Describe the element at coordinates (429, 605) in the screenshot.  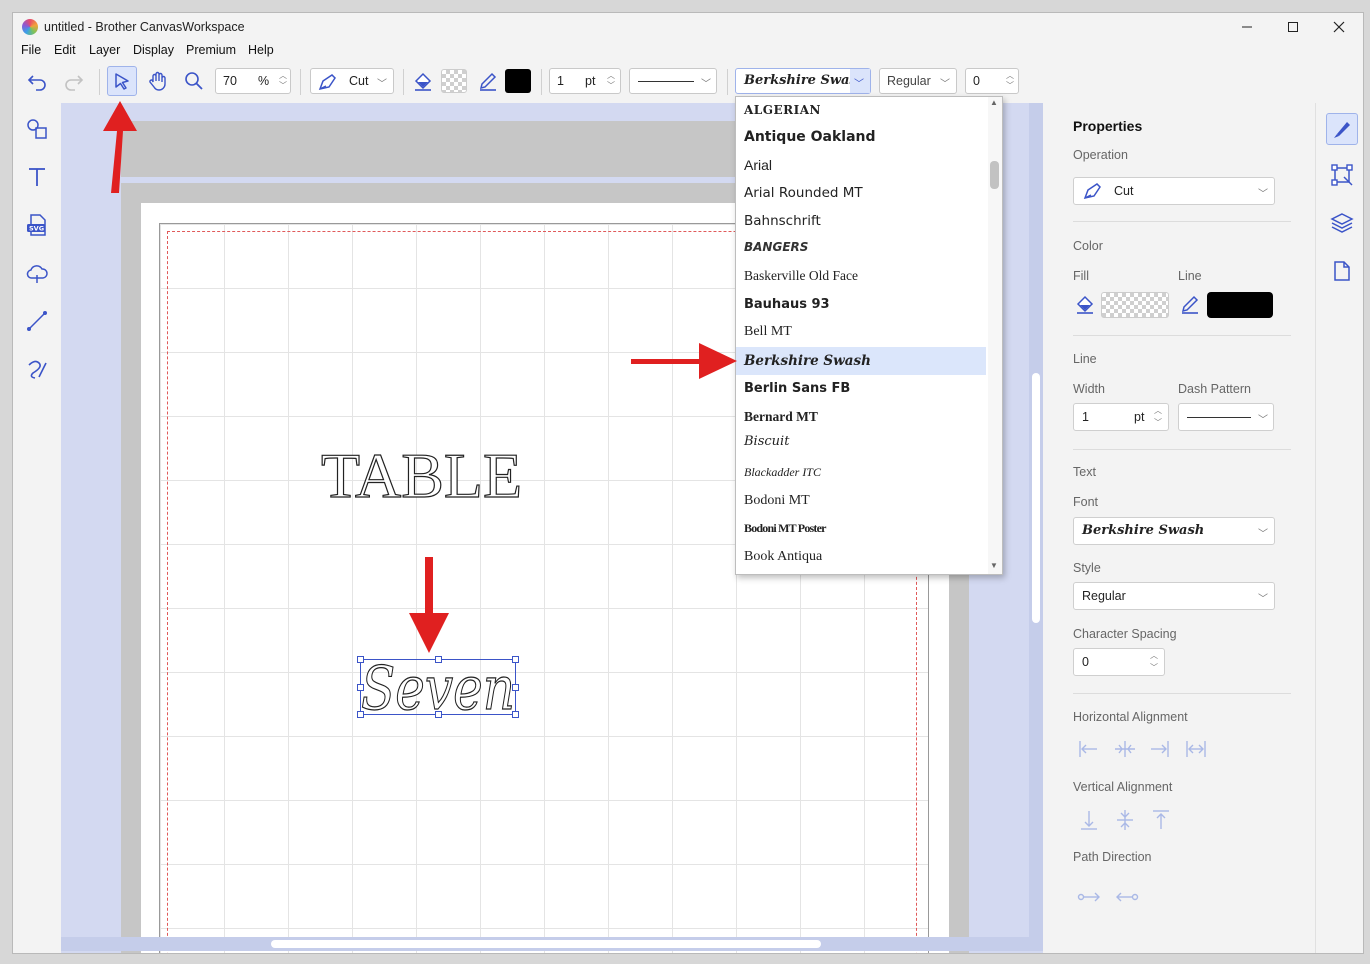
I see `annotation-arrow-down` at that location.